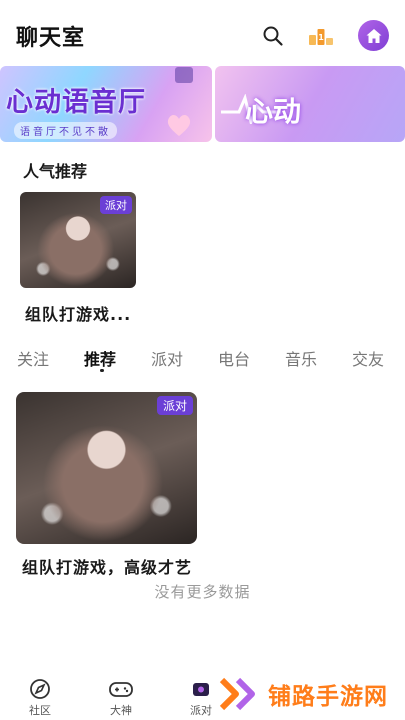  I want to click on watermark-text: 铺路手游网, so click(328, 697).